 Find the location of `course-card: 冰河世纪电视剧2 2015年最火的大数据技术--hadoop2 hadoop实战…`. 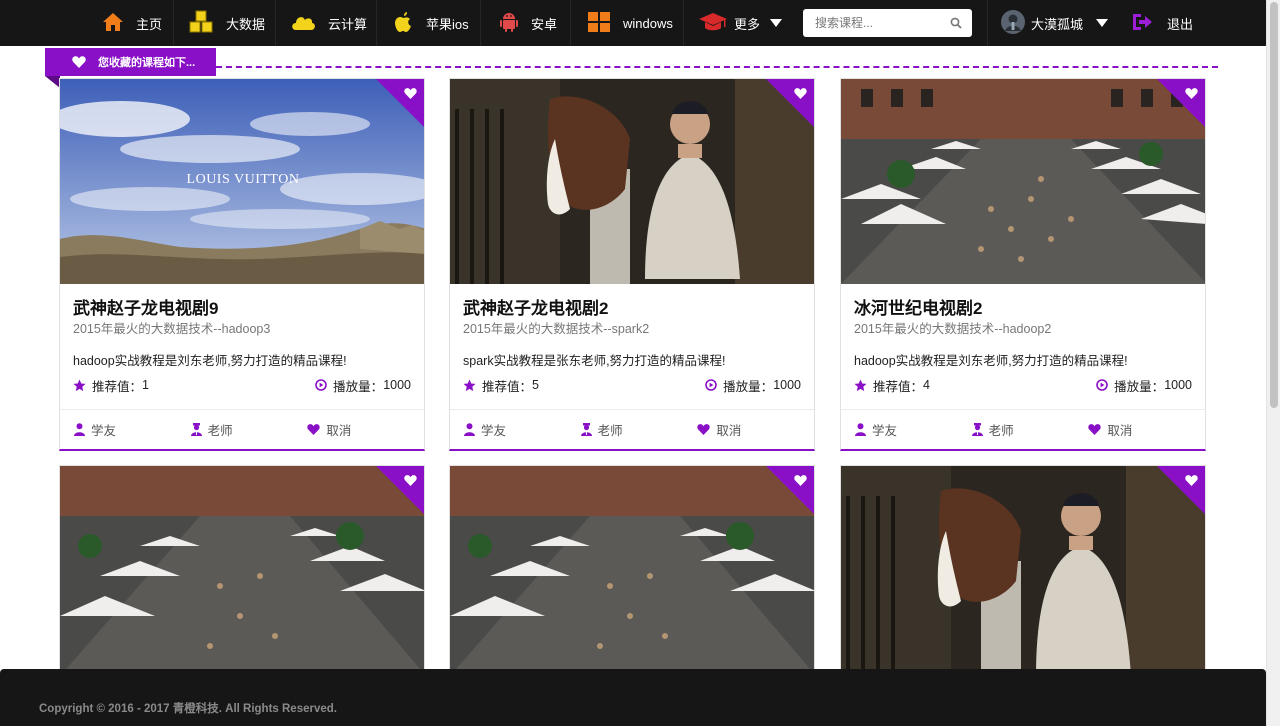

course-card: 冰河世纪电视剧2 2015年最火的大数据技术--hadoop2 hadoop实战… is located at coordinates (1023, 264).